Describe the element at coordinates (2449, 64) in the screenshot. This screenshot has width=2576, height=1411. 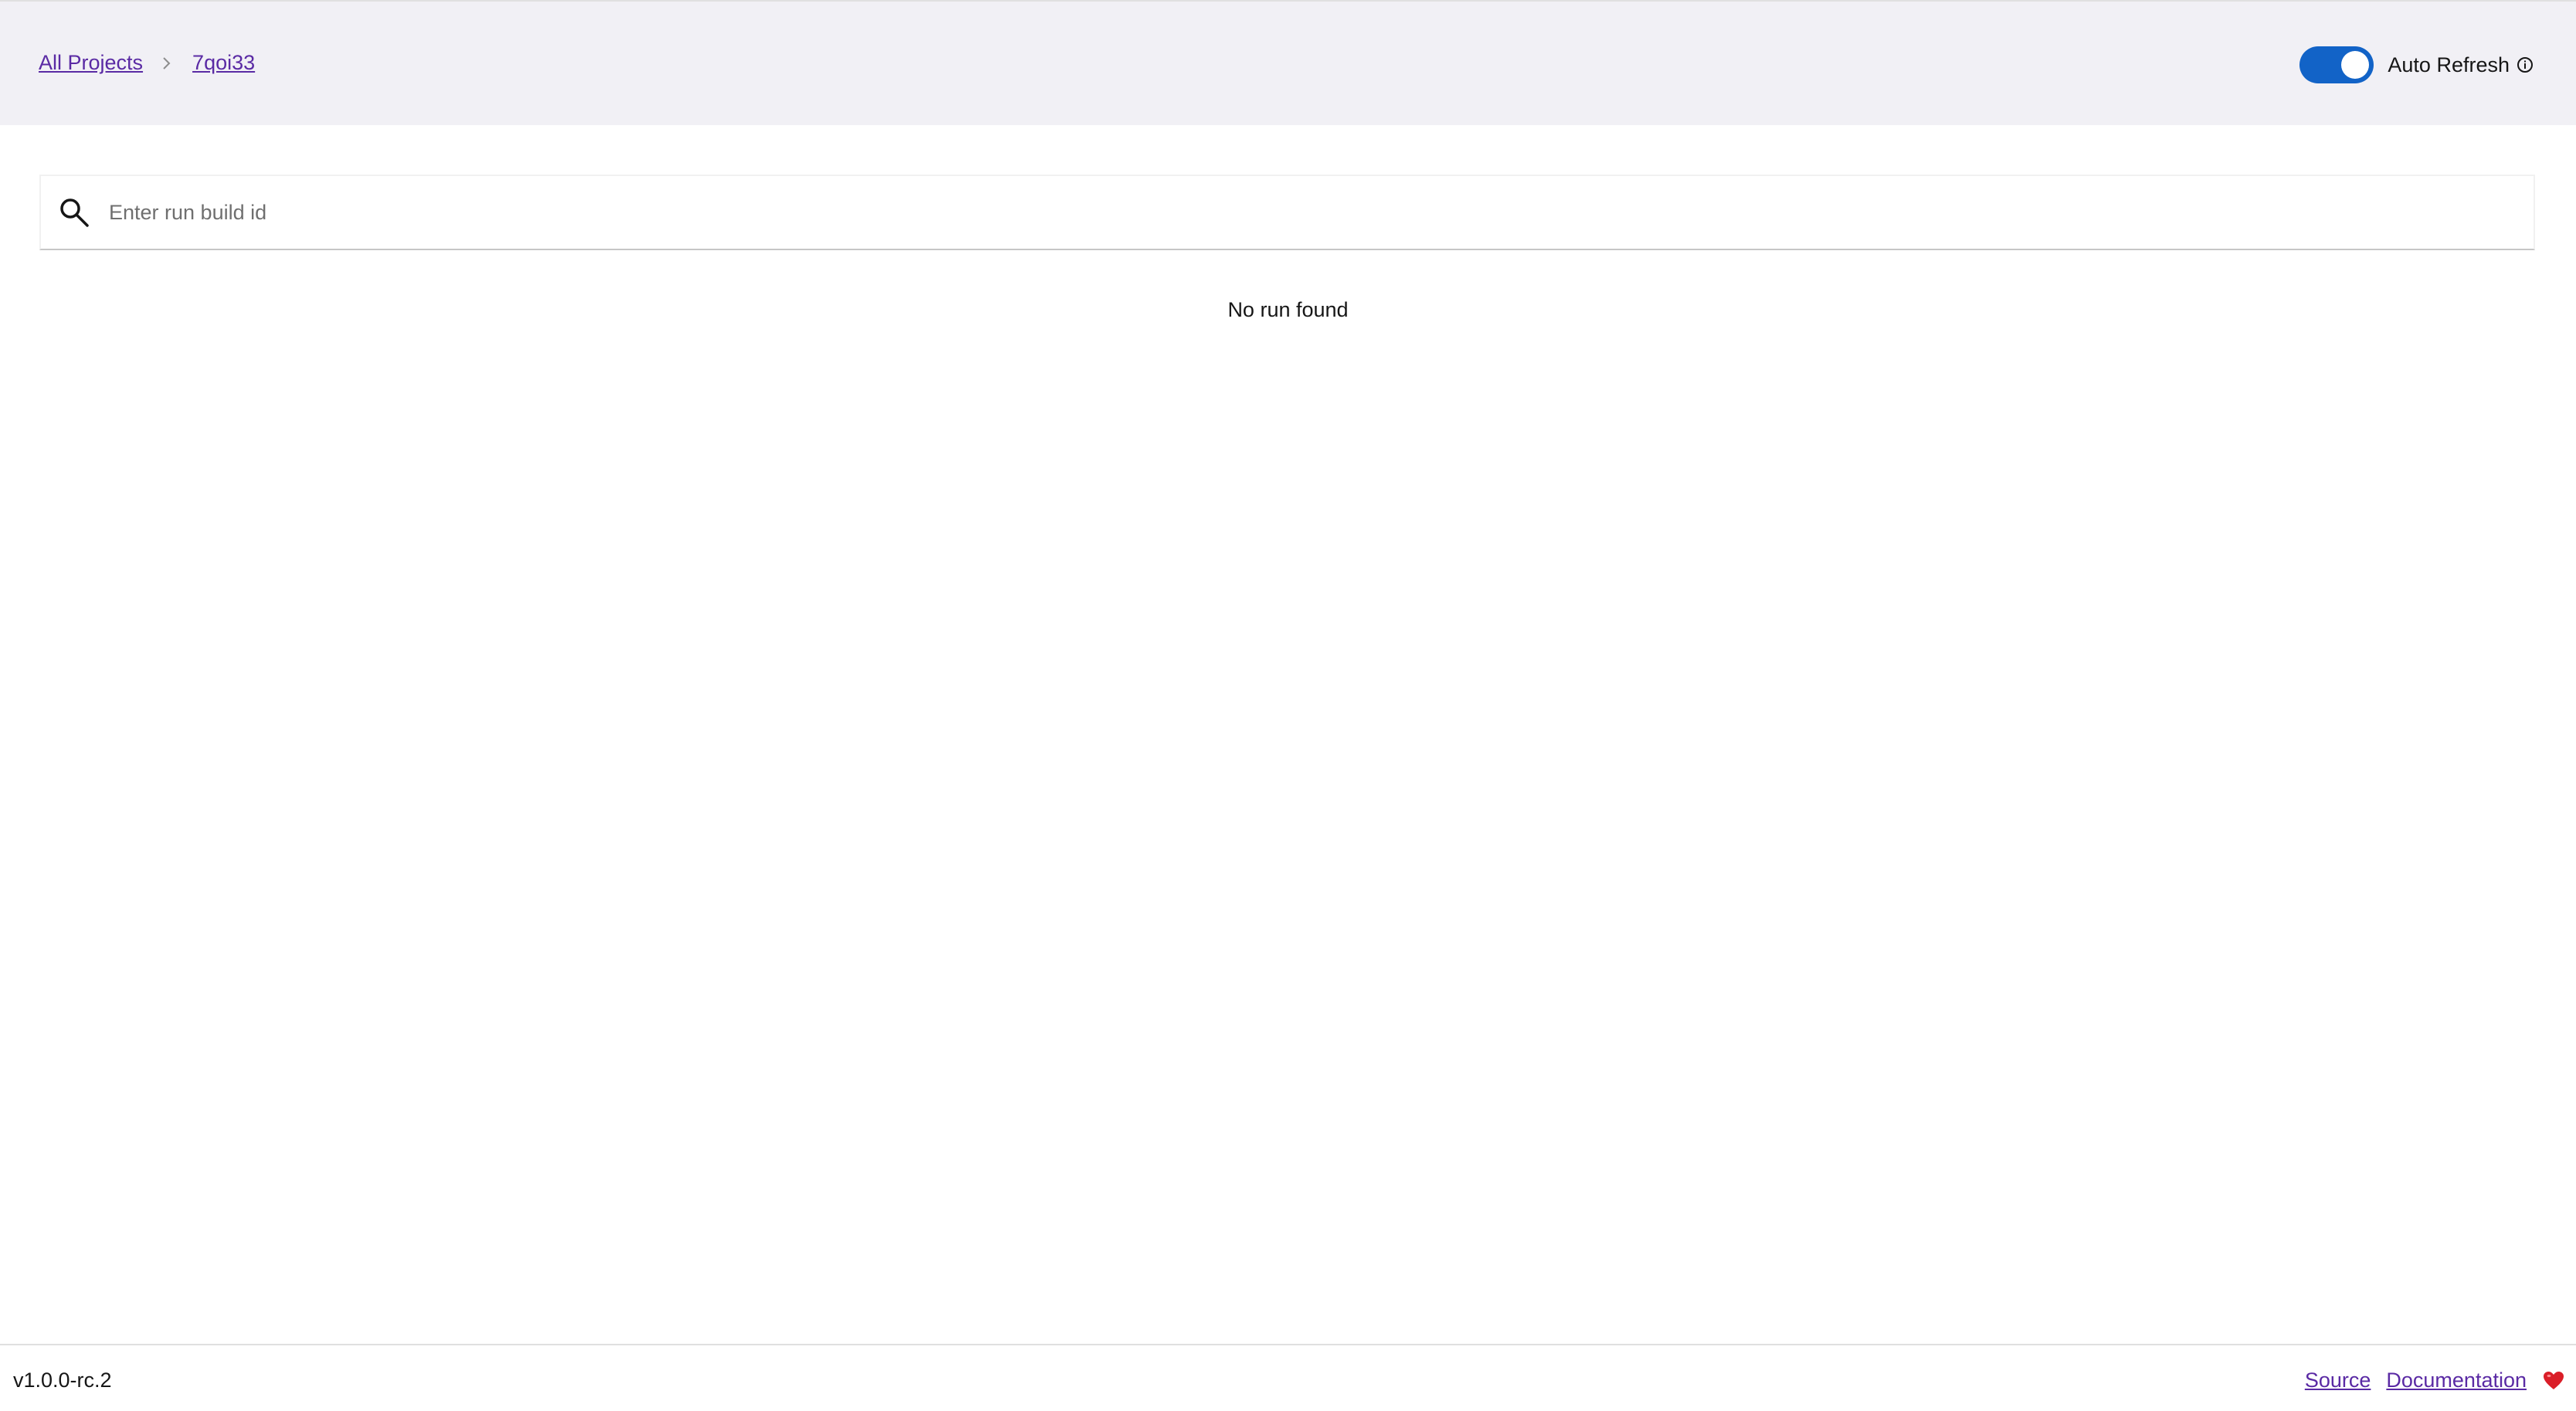
I see `auto-refresh-label: Auto Refresh` at that location.